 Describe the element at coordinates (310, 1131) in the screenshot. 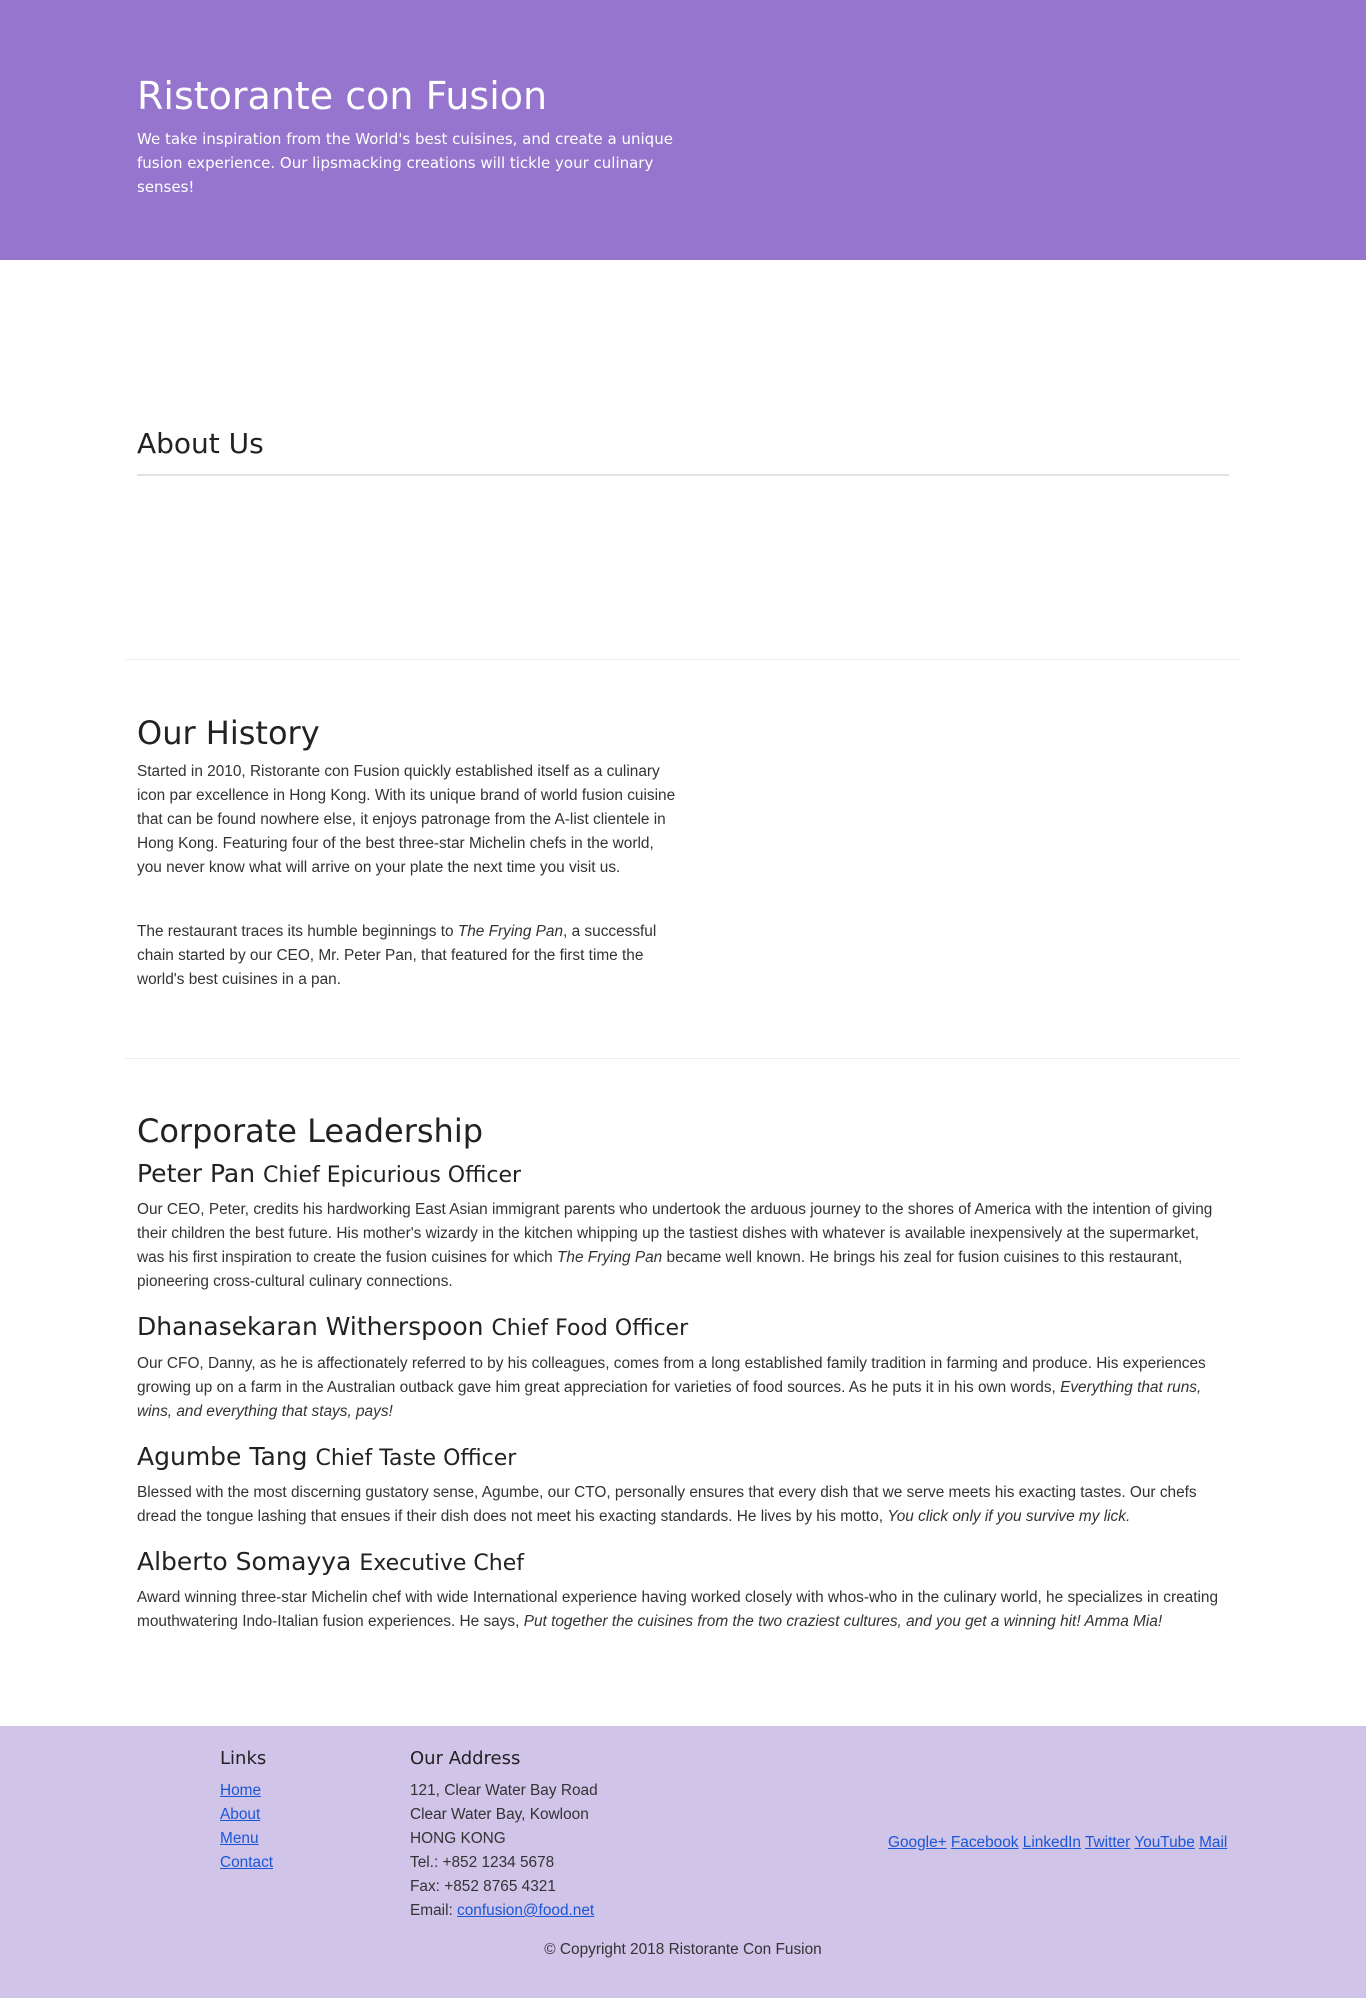

I see `leadership-heading: Corporate Leadership` at that location.